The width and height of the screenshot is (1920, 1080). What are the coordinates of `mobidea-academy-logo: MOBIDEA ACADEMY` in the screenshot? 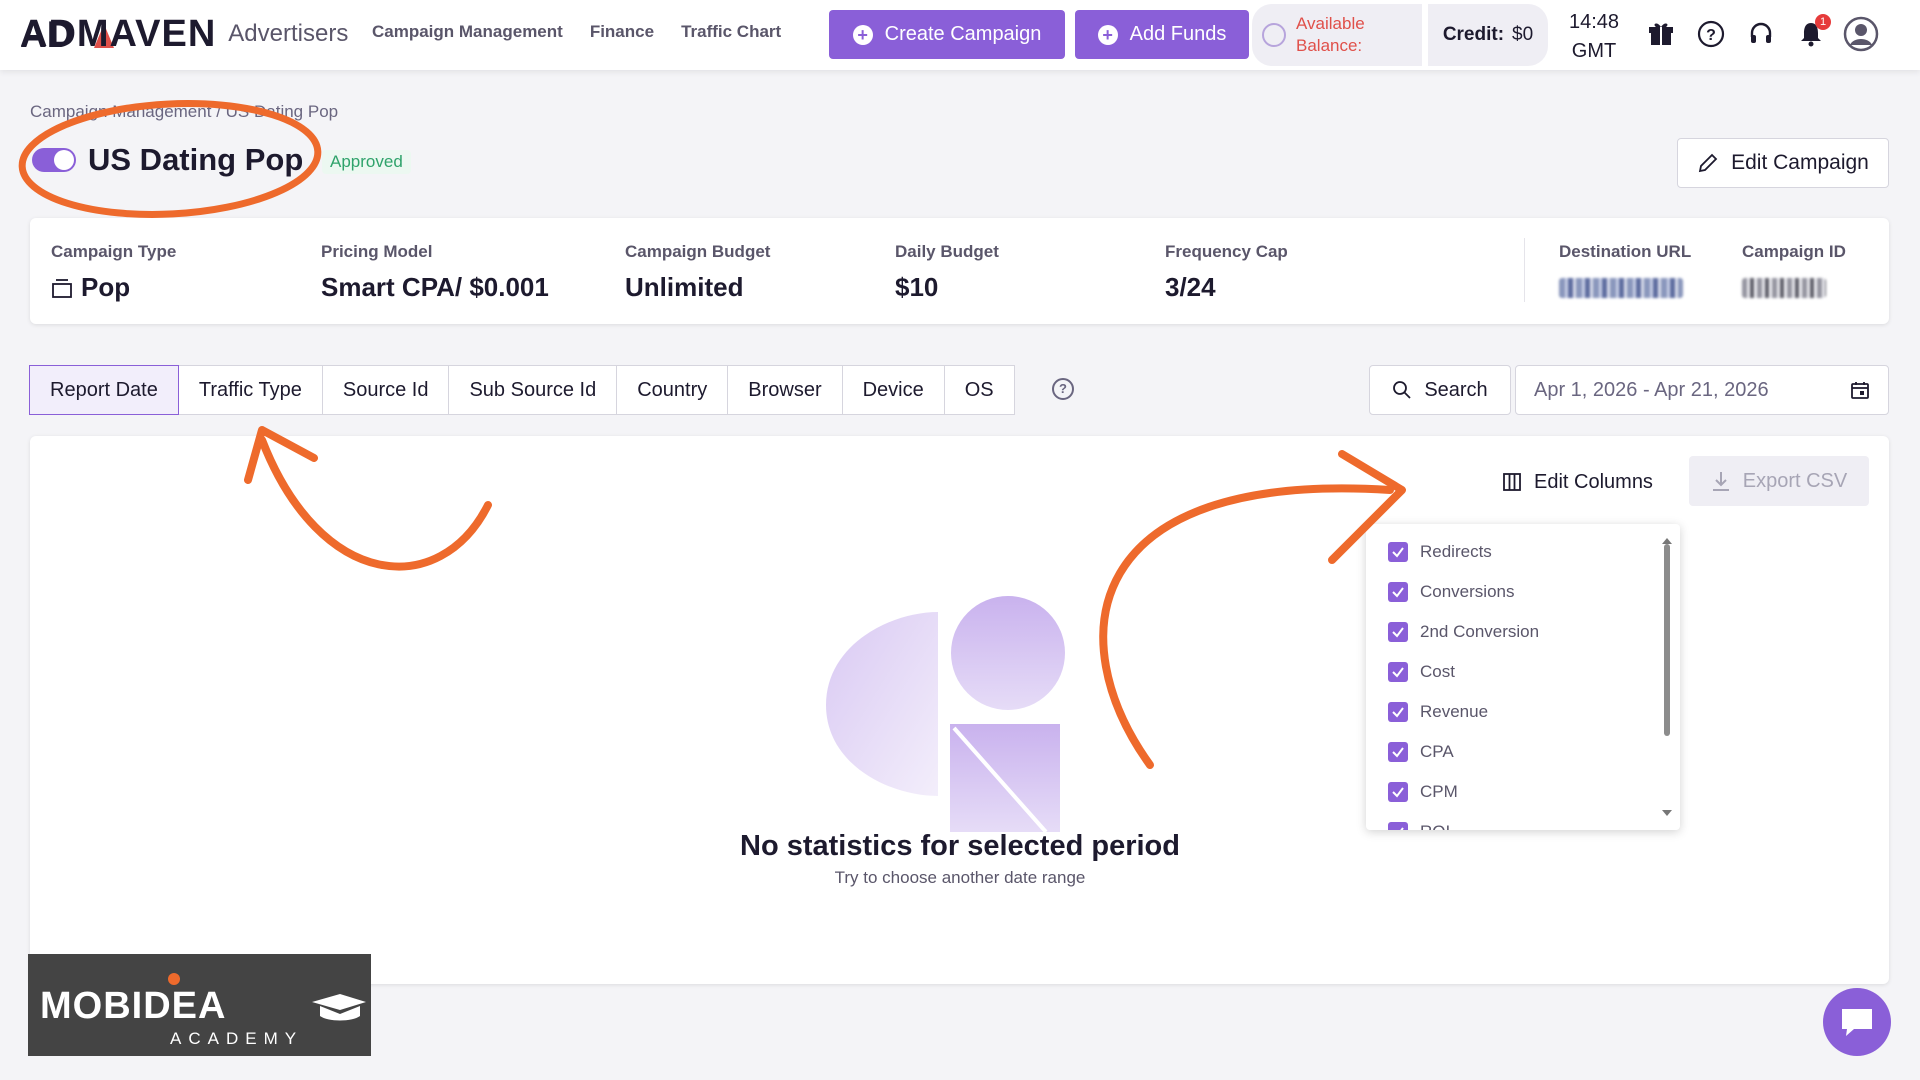 It's located at (203, 1010).